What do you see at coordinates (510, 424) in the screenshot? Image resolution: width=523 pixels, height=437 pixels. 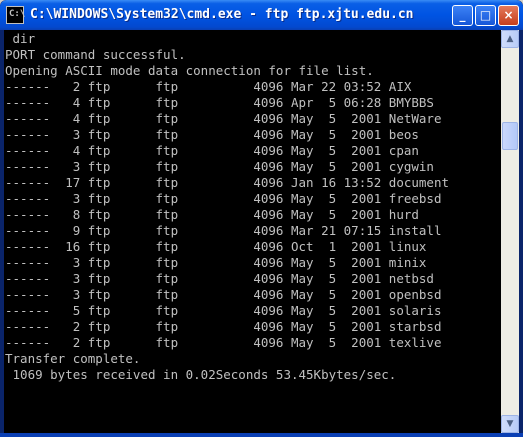 I see `scroll-down-button: ▼` at bounding box center [510, 424].